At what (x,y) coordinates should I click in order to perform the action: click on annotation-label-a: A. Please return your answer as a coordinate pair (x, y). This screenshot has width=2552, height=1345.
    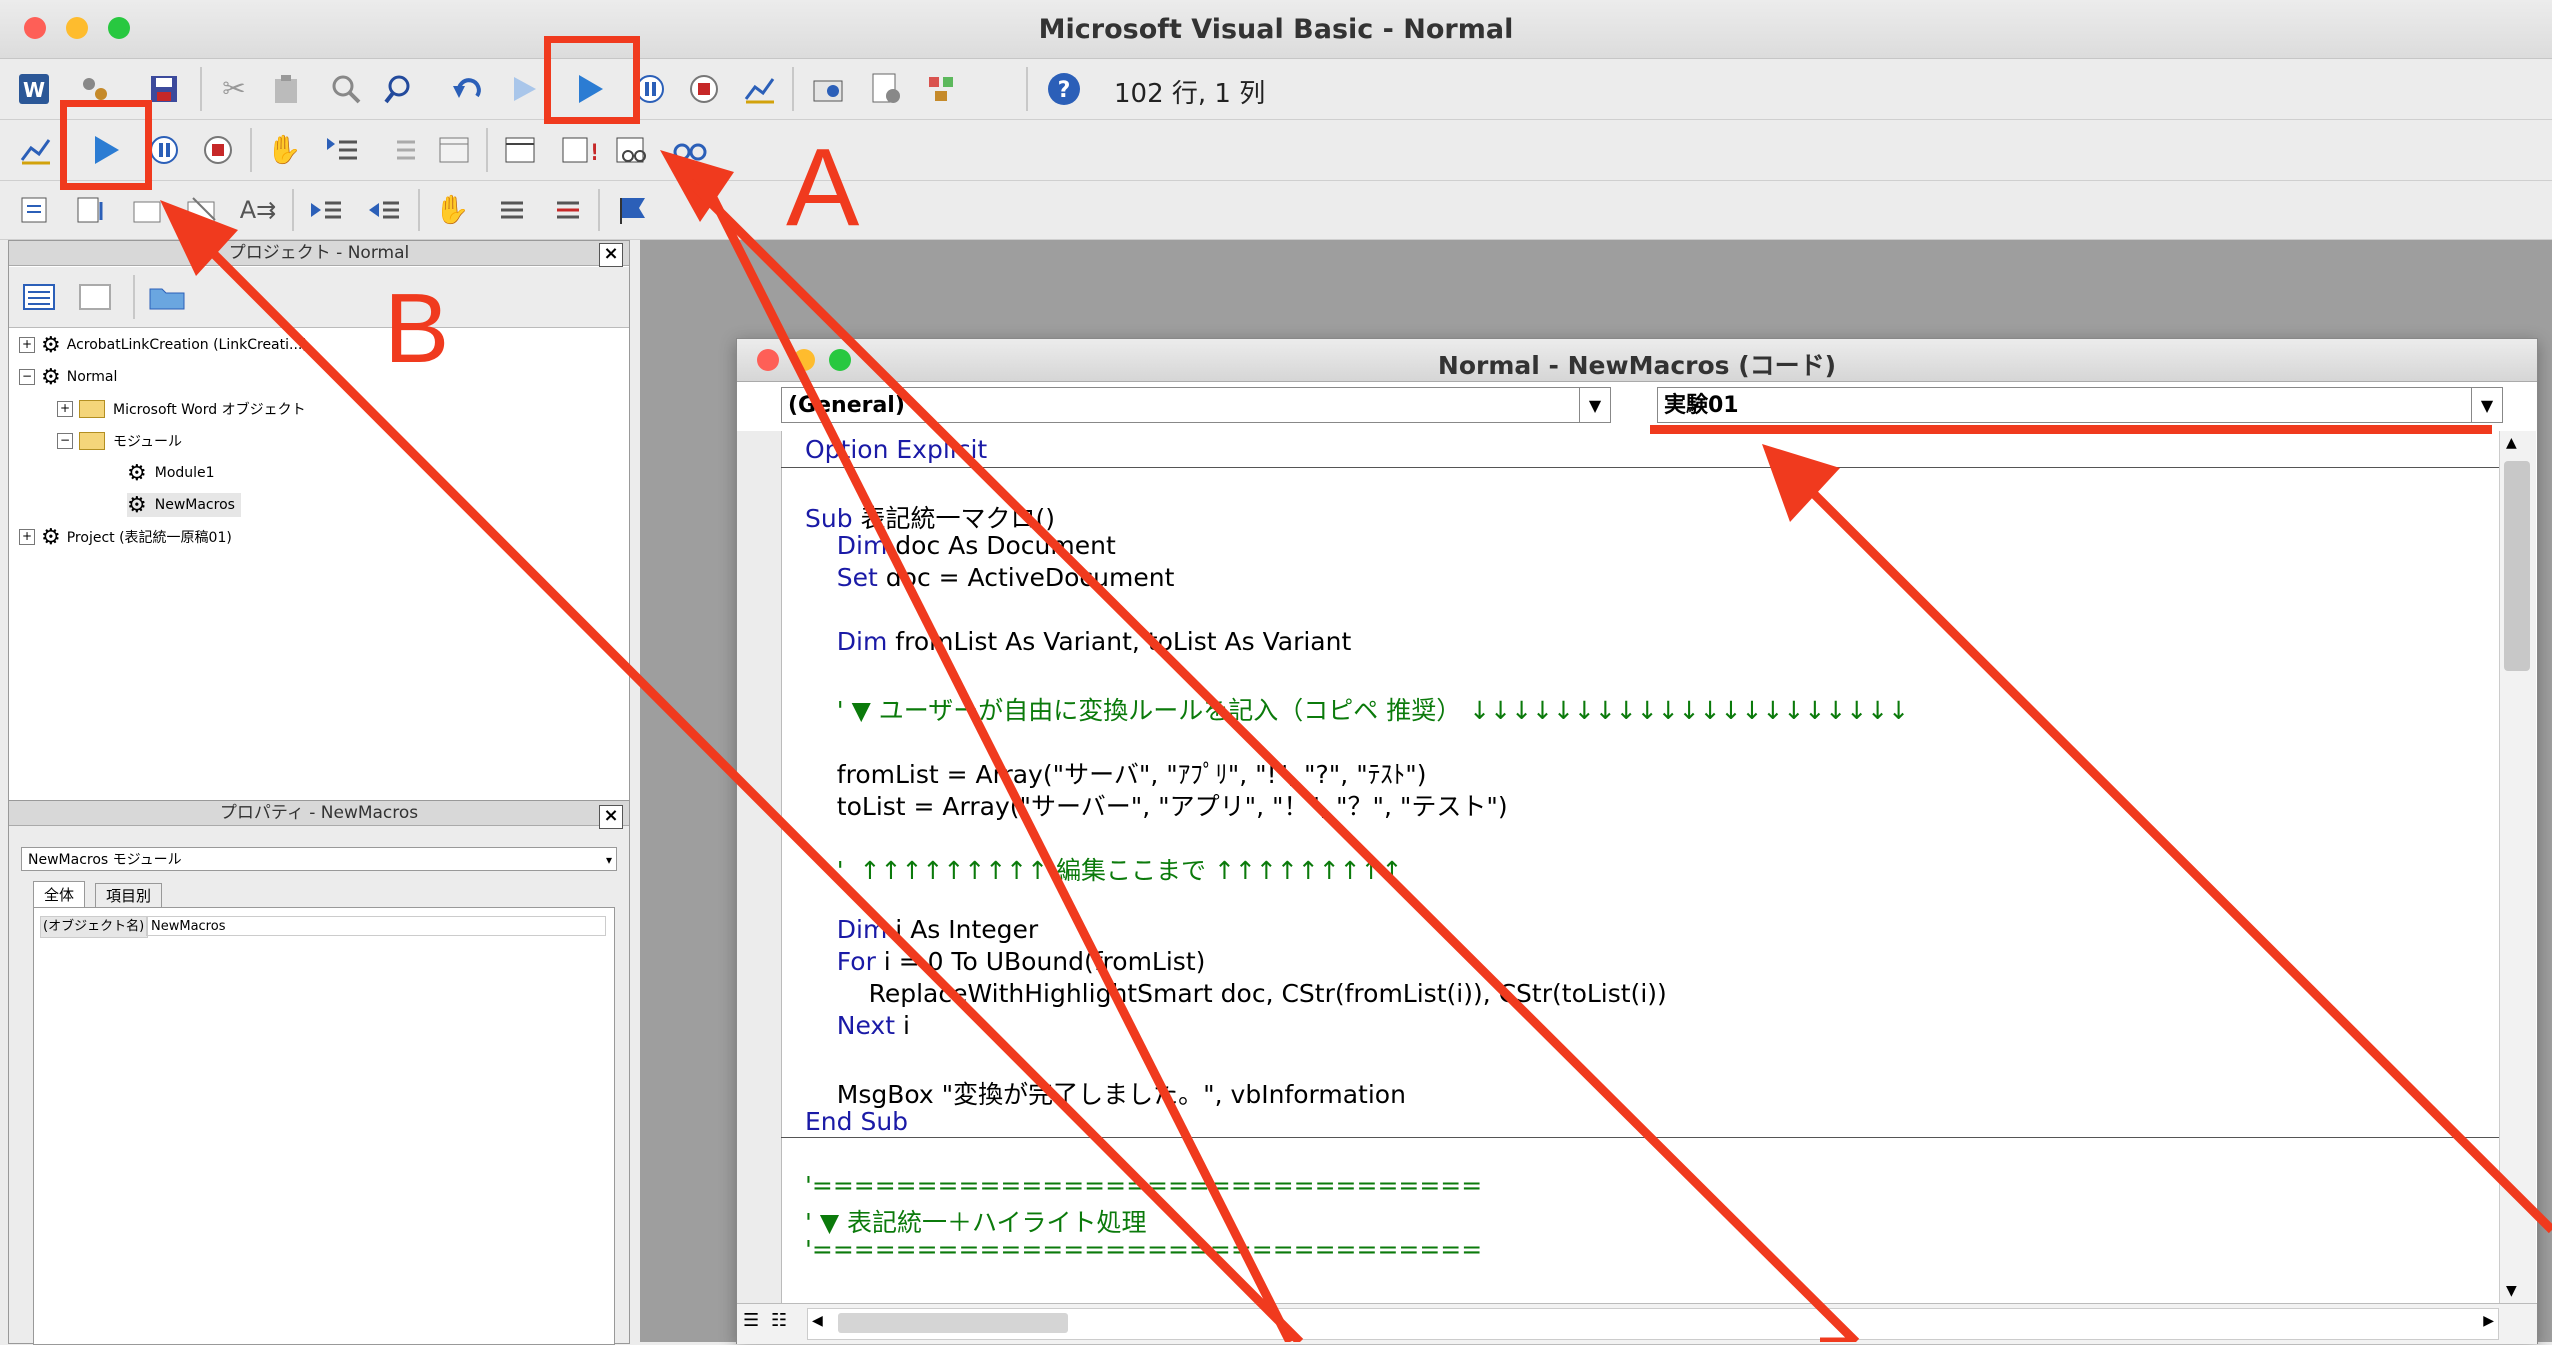
    Looking at the image, I should click on (823, 187).